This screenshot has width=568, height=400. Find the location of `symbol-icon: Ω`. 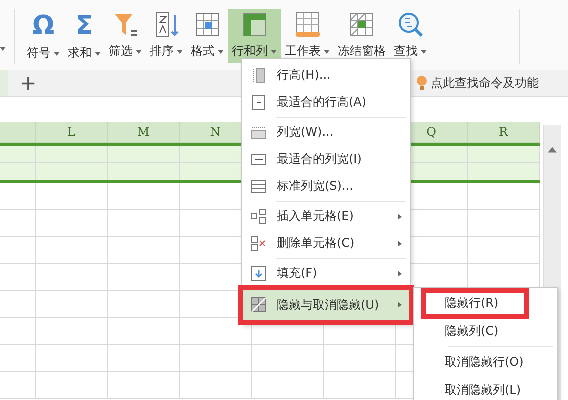

symbol-icon: Ω is located at coordinates (43, 26).